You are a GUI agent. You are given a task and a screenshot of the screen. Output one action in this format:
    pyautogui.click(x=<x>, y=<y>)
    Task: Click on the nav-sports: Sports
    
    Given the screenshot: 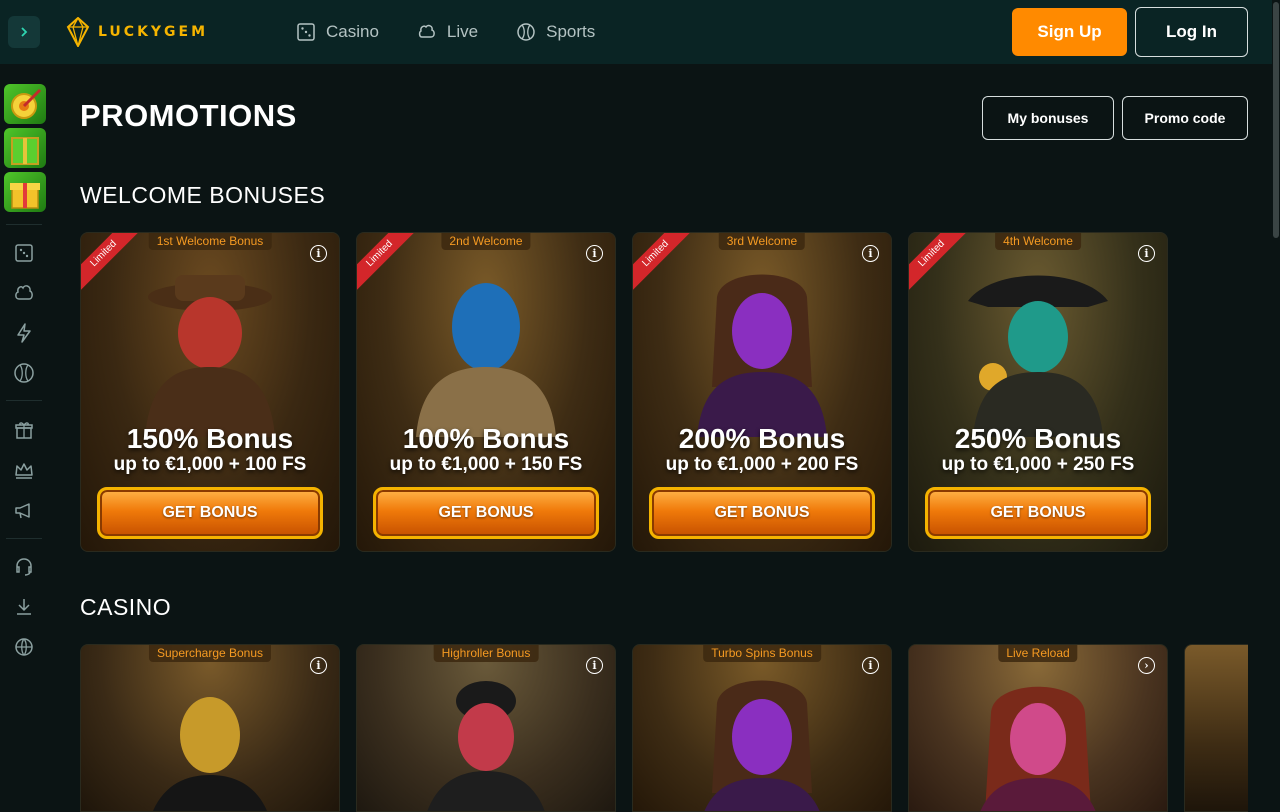 What is the action you would take?
    pyautogui.click(x=555, y=32)
    